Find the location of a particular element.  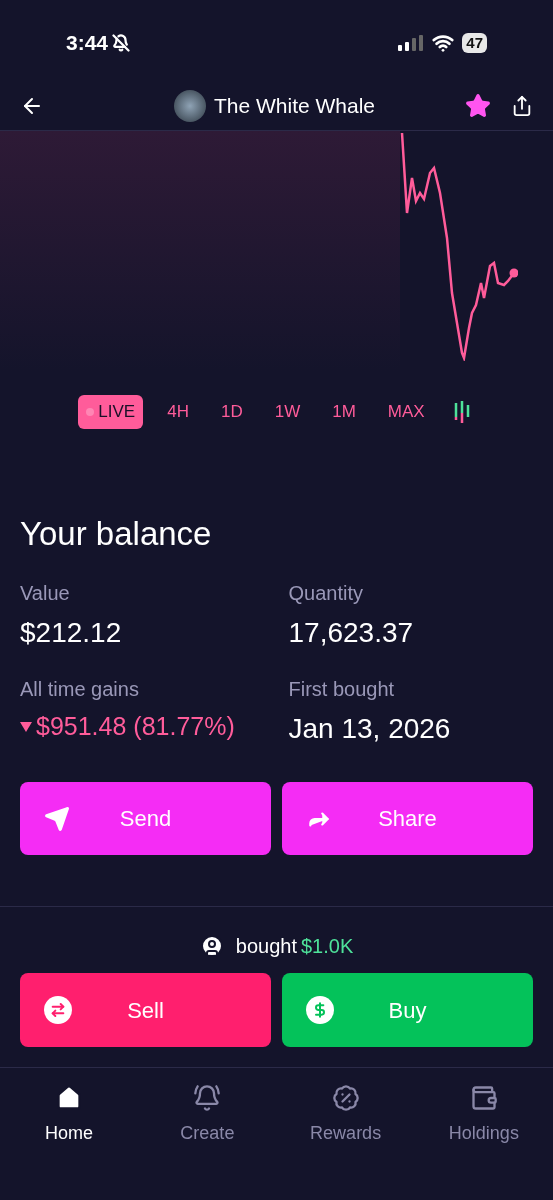

stat-label: First bought is located at coordinates (342, 689).